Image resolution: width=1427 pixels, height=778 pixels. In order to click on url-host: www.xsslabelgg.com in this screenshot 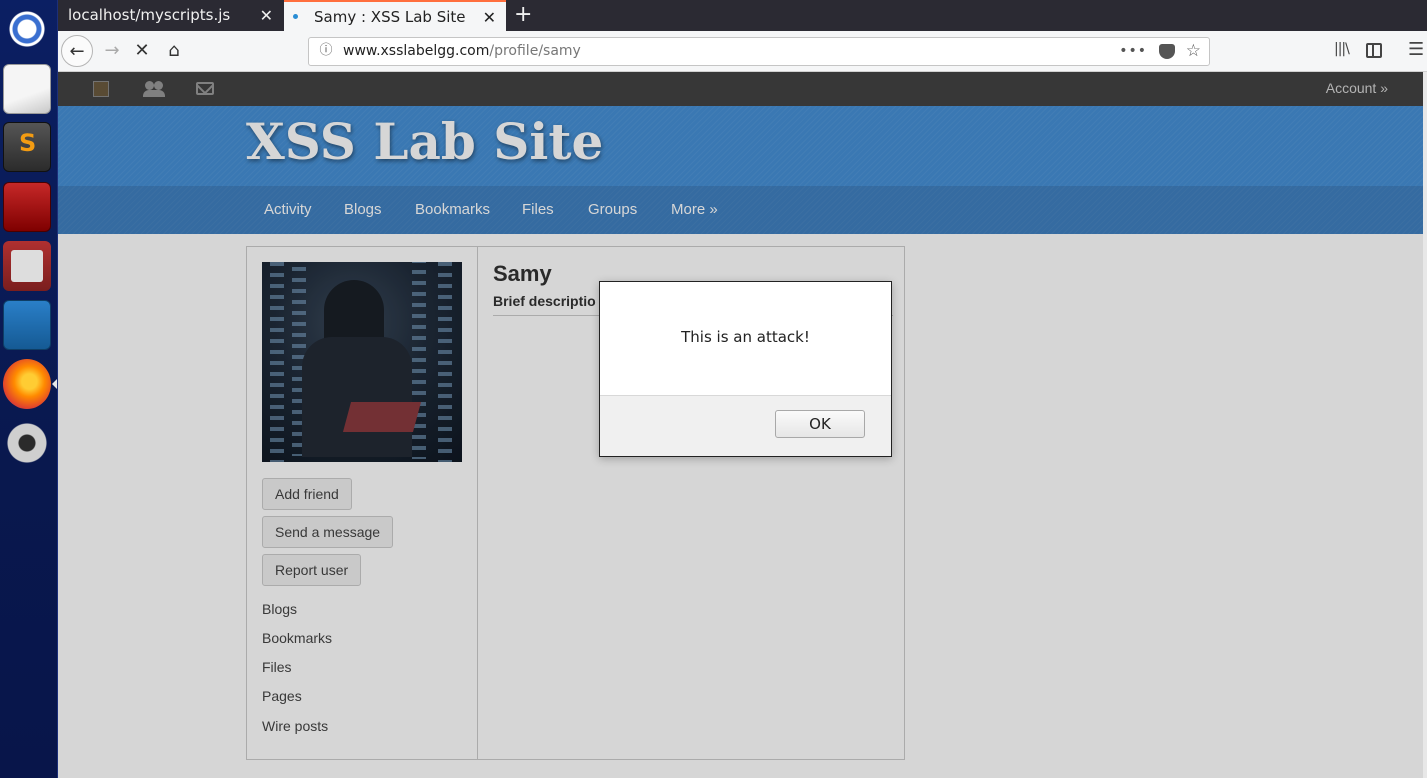, I will do `click(416, 51)`.